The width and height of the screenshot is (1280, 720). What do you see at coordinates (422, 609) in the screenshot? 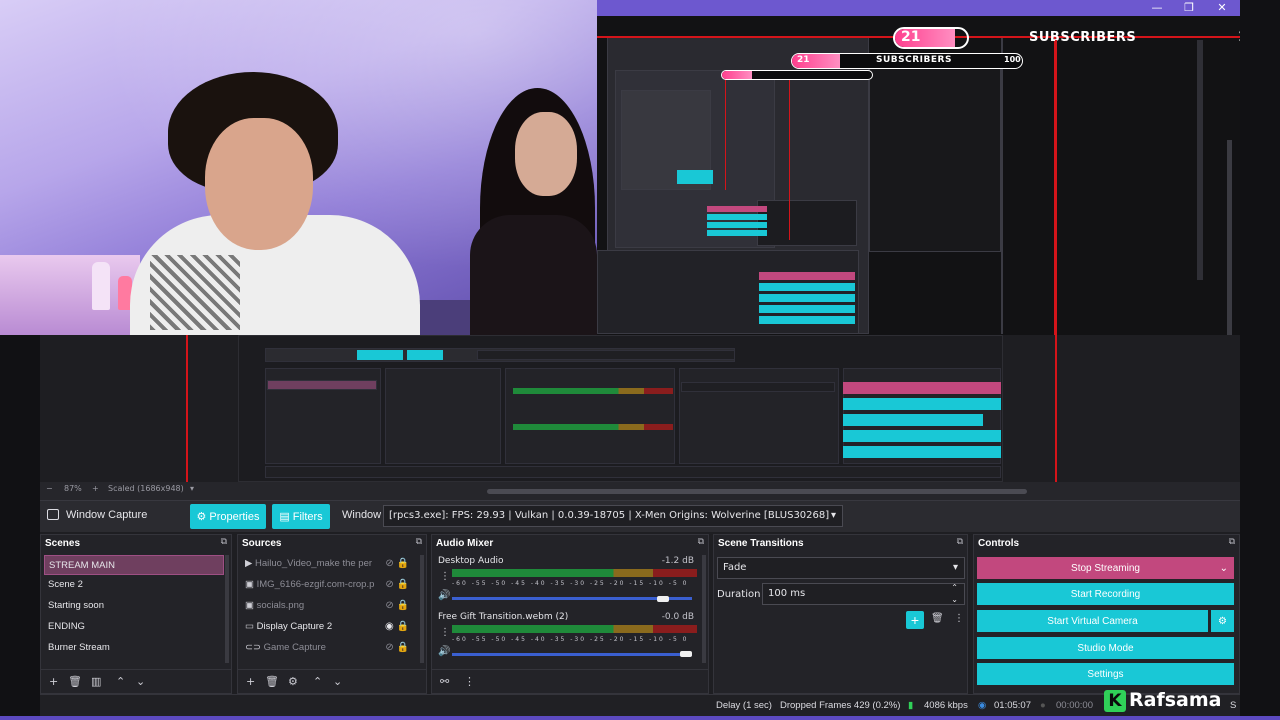
I see `sources-scrollbar` at bounding box center [422, 609].